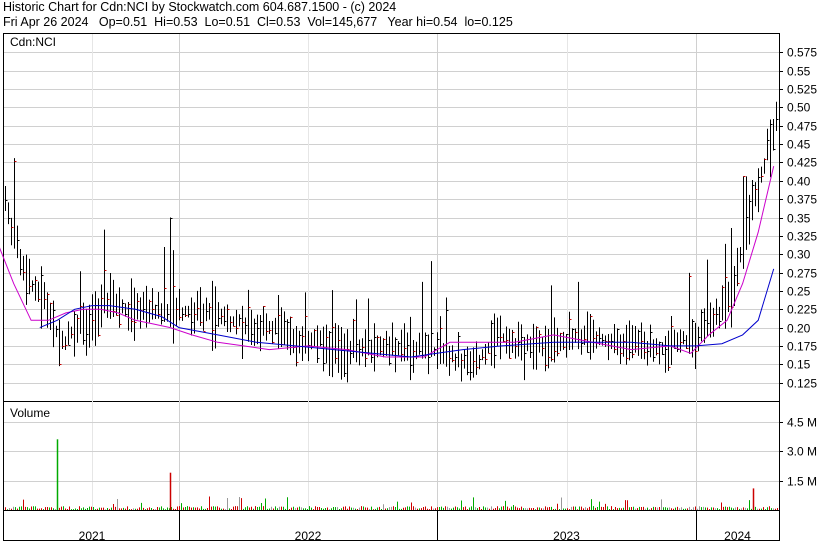 This screenshot has height=543, width=830. Describe the element at coordinates (802, 347) in the screenshot. I see `price-tick-label: 0.175` at that location.